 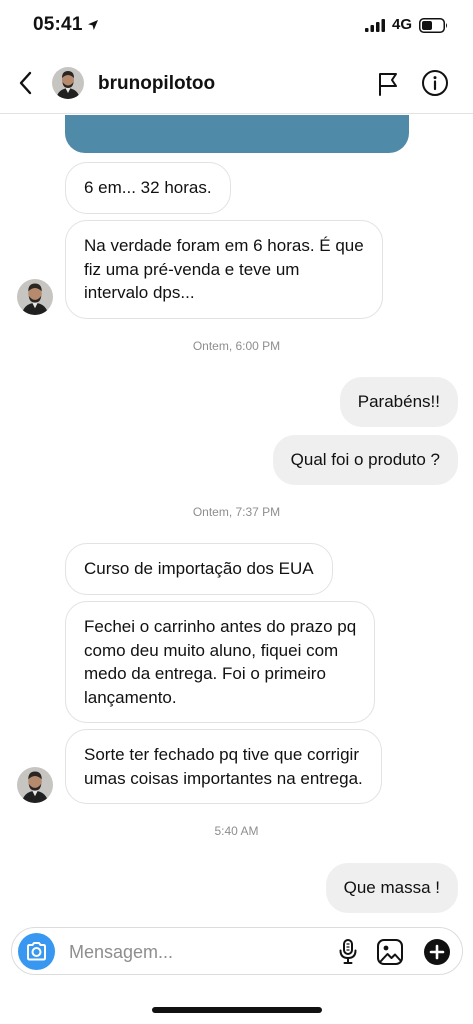 What do you see at coordinates (194, 952) in the screenshot?
I see `message-input` at bounding box center [194, 952].